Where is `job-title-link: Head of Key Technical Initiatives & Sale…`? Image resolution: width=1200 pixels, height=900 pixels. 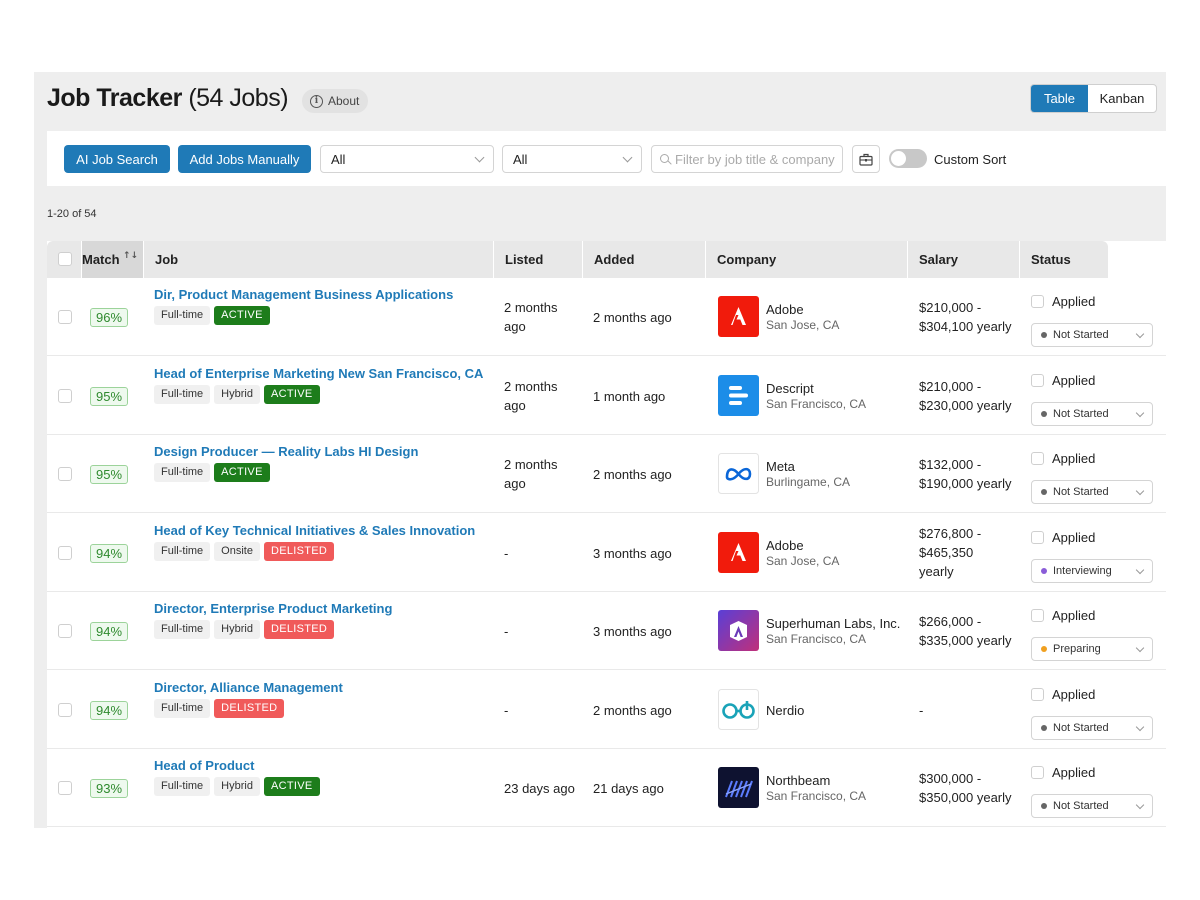 job-title-link: Head of Key Technical Initiatives & Sale… is located at coordinates (314, 530).